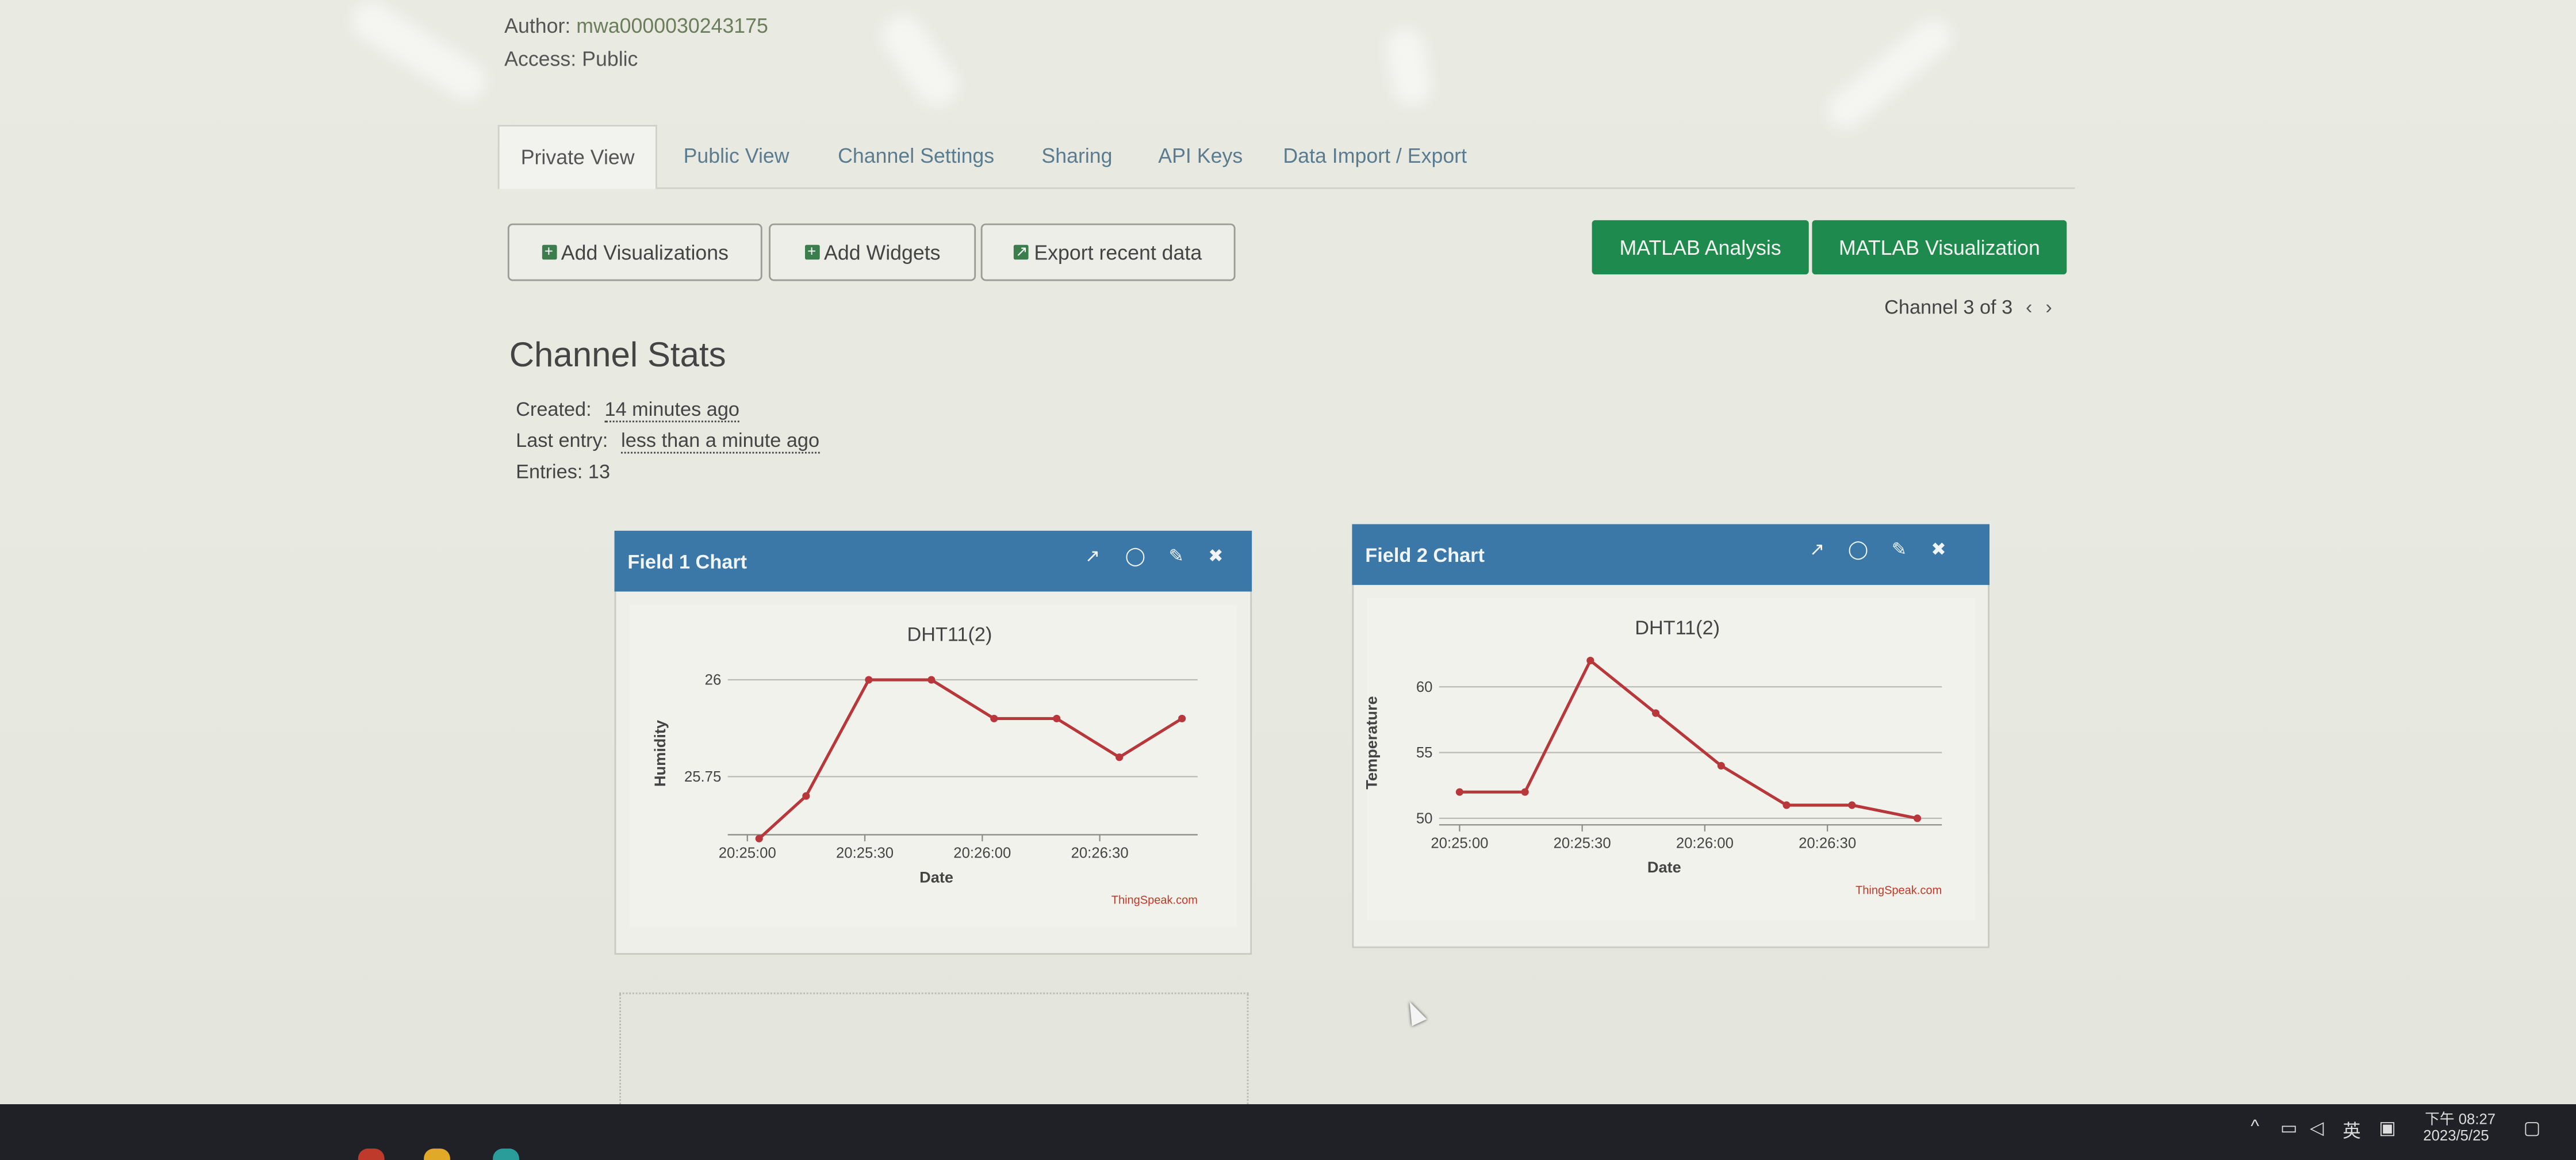 The image size is (2576, 1160). Describe the element at coordinates (554, 409) in the screenshot. I see `created-label: Created:` at that location.